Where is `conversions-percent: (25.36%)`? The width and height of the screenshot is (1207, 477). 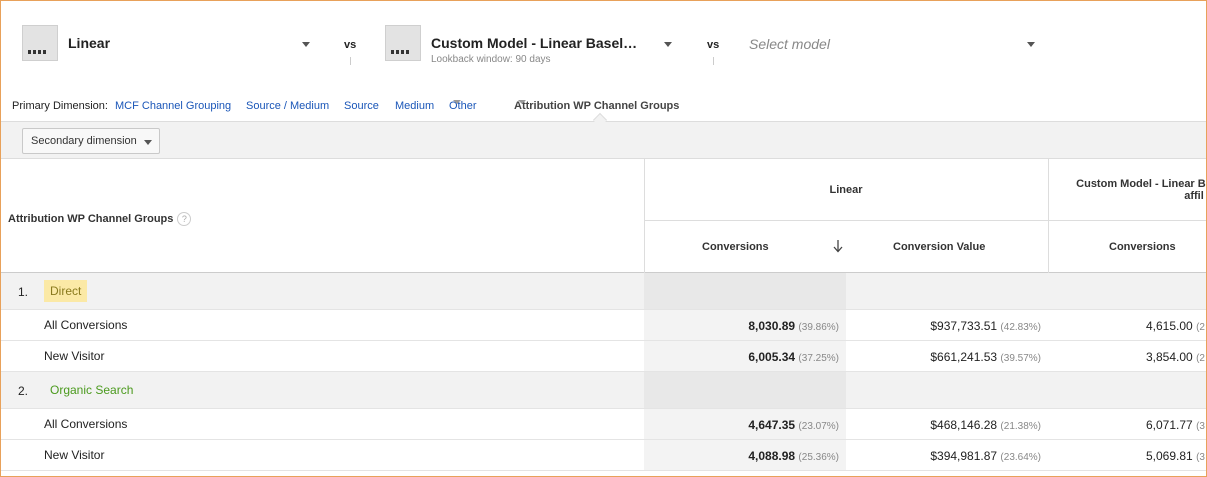
conversions-percent: (25.36%) is located at coordinates (818, 457).